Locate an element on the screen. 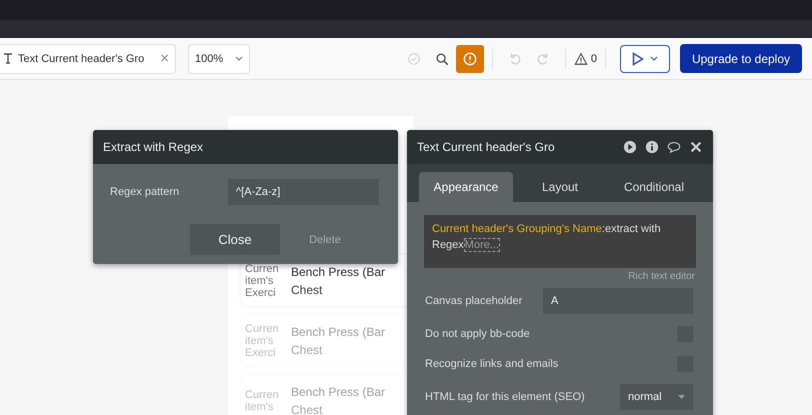 The width and height of the screenshot is (812, 415). search-icon is located at coordinates (441, 59).